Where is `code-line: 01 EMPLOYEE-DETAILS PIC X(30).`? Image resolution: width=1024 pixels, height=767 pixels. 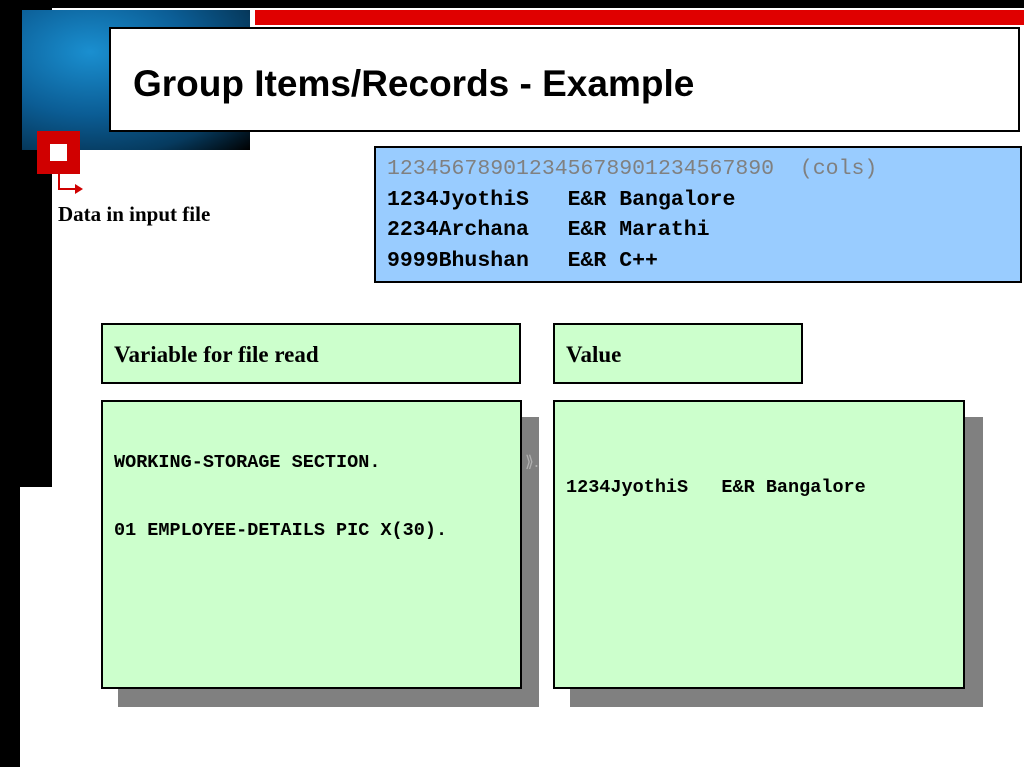 code-line: 01 EMPLOYEE-DETAILS PIC X(30). is located at coordinates (281, 530).